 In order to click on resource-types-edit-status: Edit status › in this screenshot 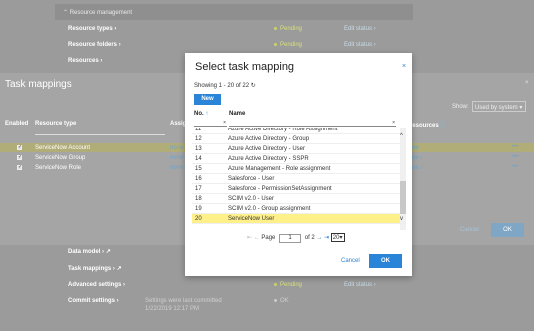, I will do `click(360, 29)`.